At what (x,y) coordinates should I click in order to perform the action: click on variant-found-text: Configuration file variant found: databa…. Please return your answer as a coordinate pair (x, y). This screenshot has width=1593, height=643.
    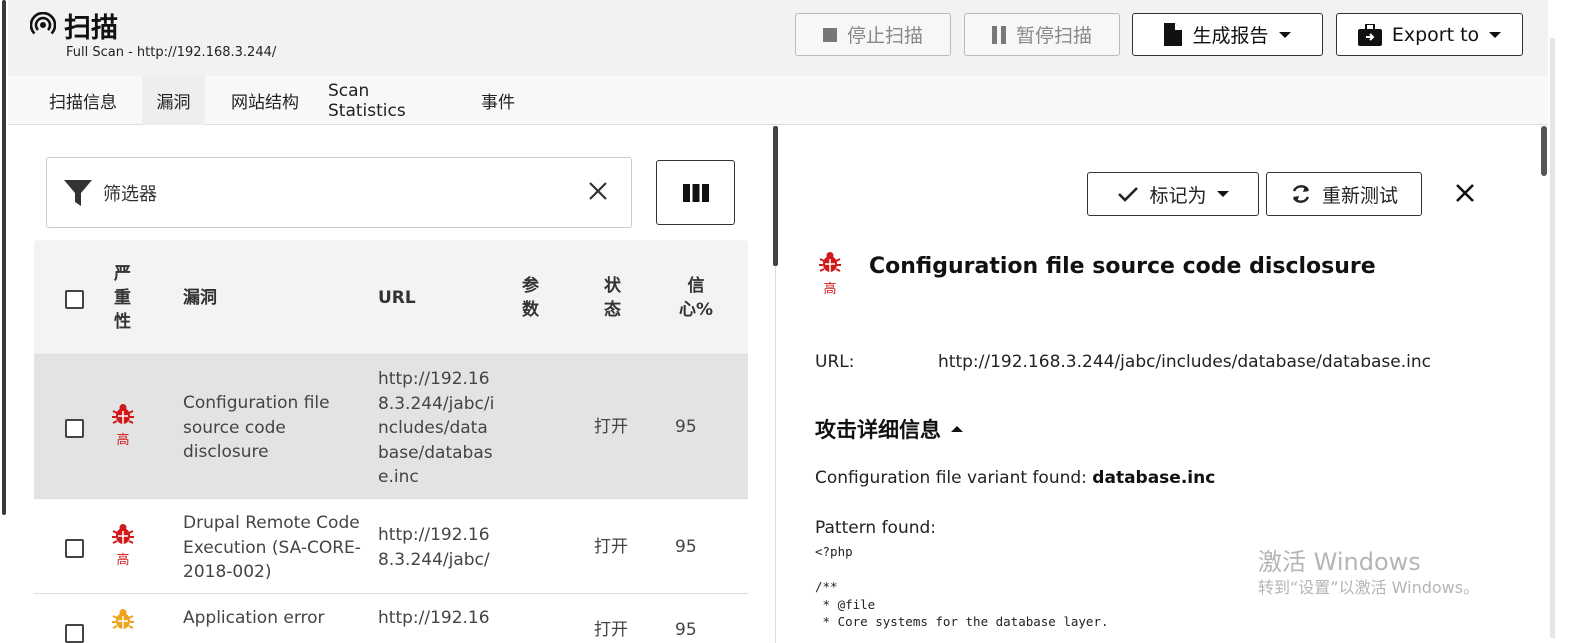
    Looking at the image, I should click on (1015, 478).